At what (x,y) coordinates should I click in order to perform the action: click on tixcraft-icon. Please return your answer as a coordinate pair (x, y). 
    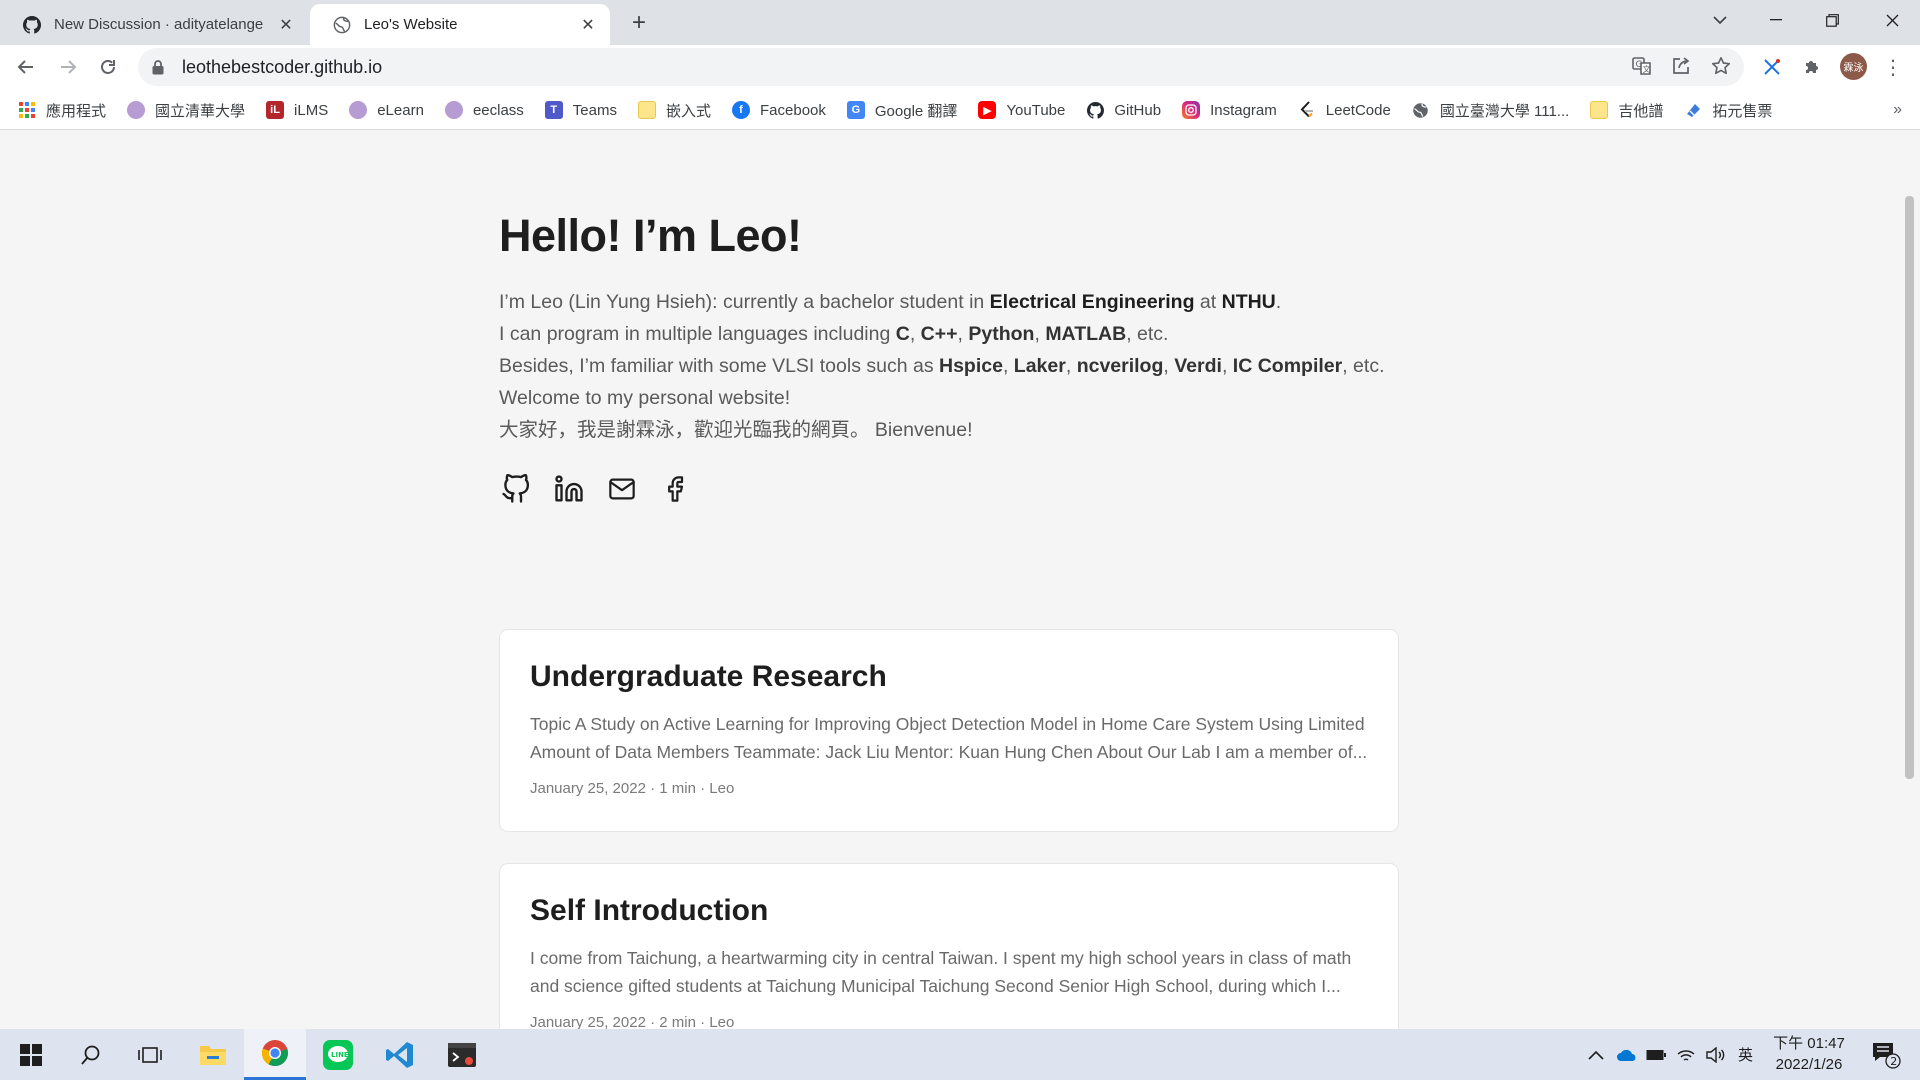
    Looking at the image, I should click on (1693, 110).